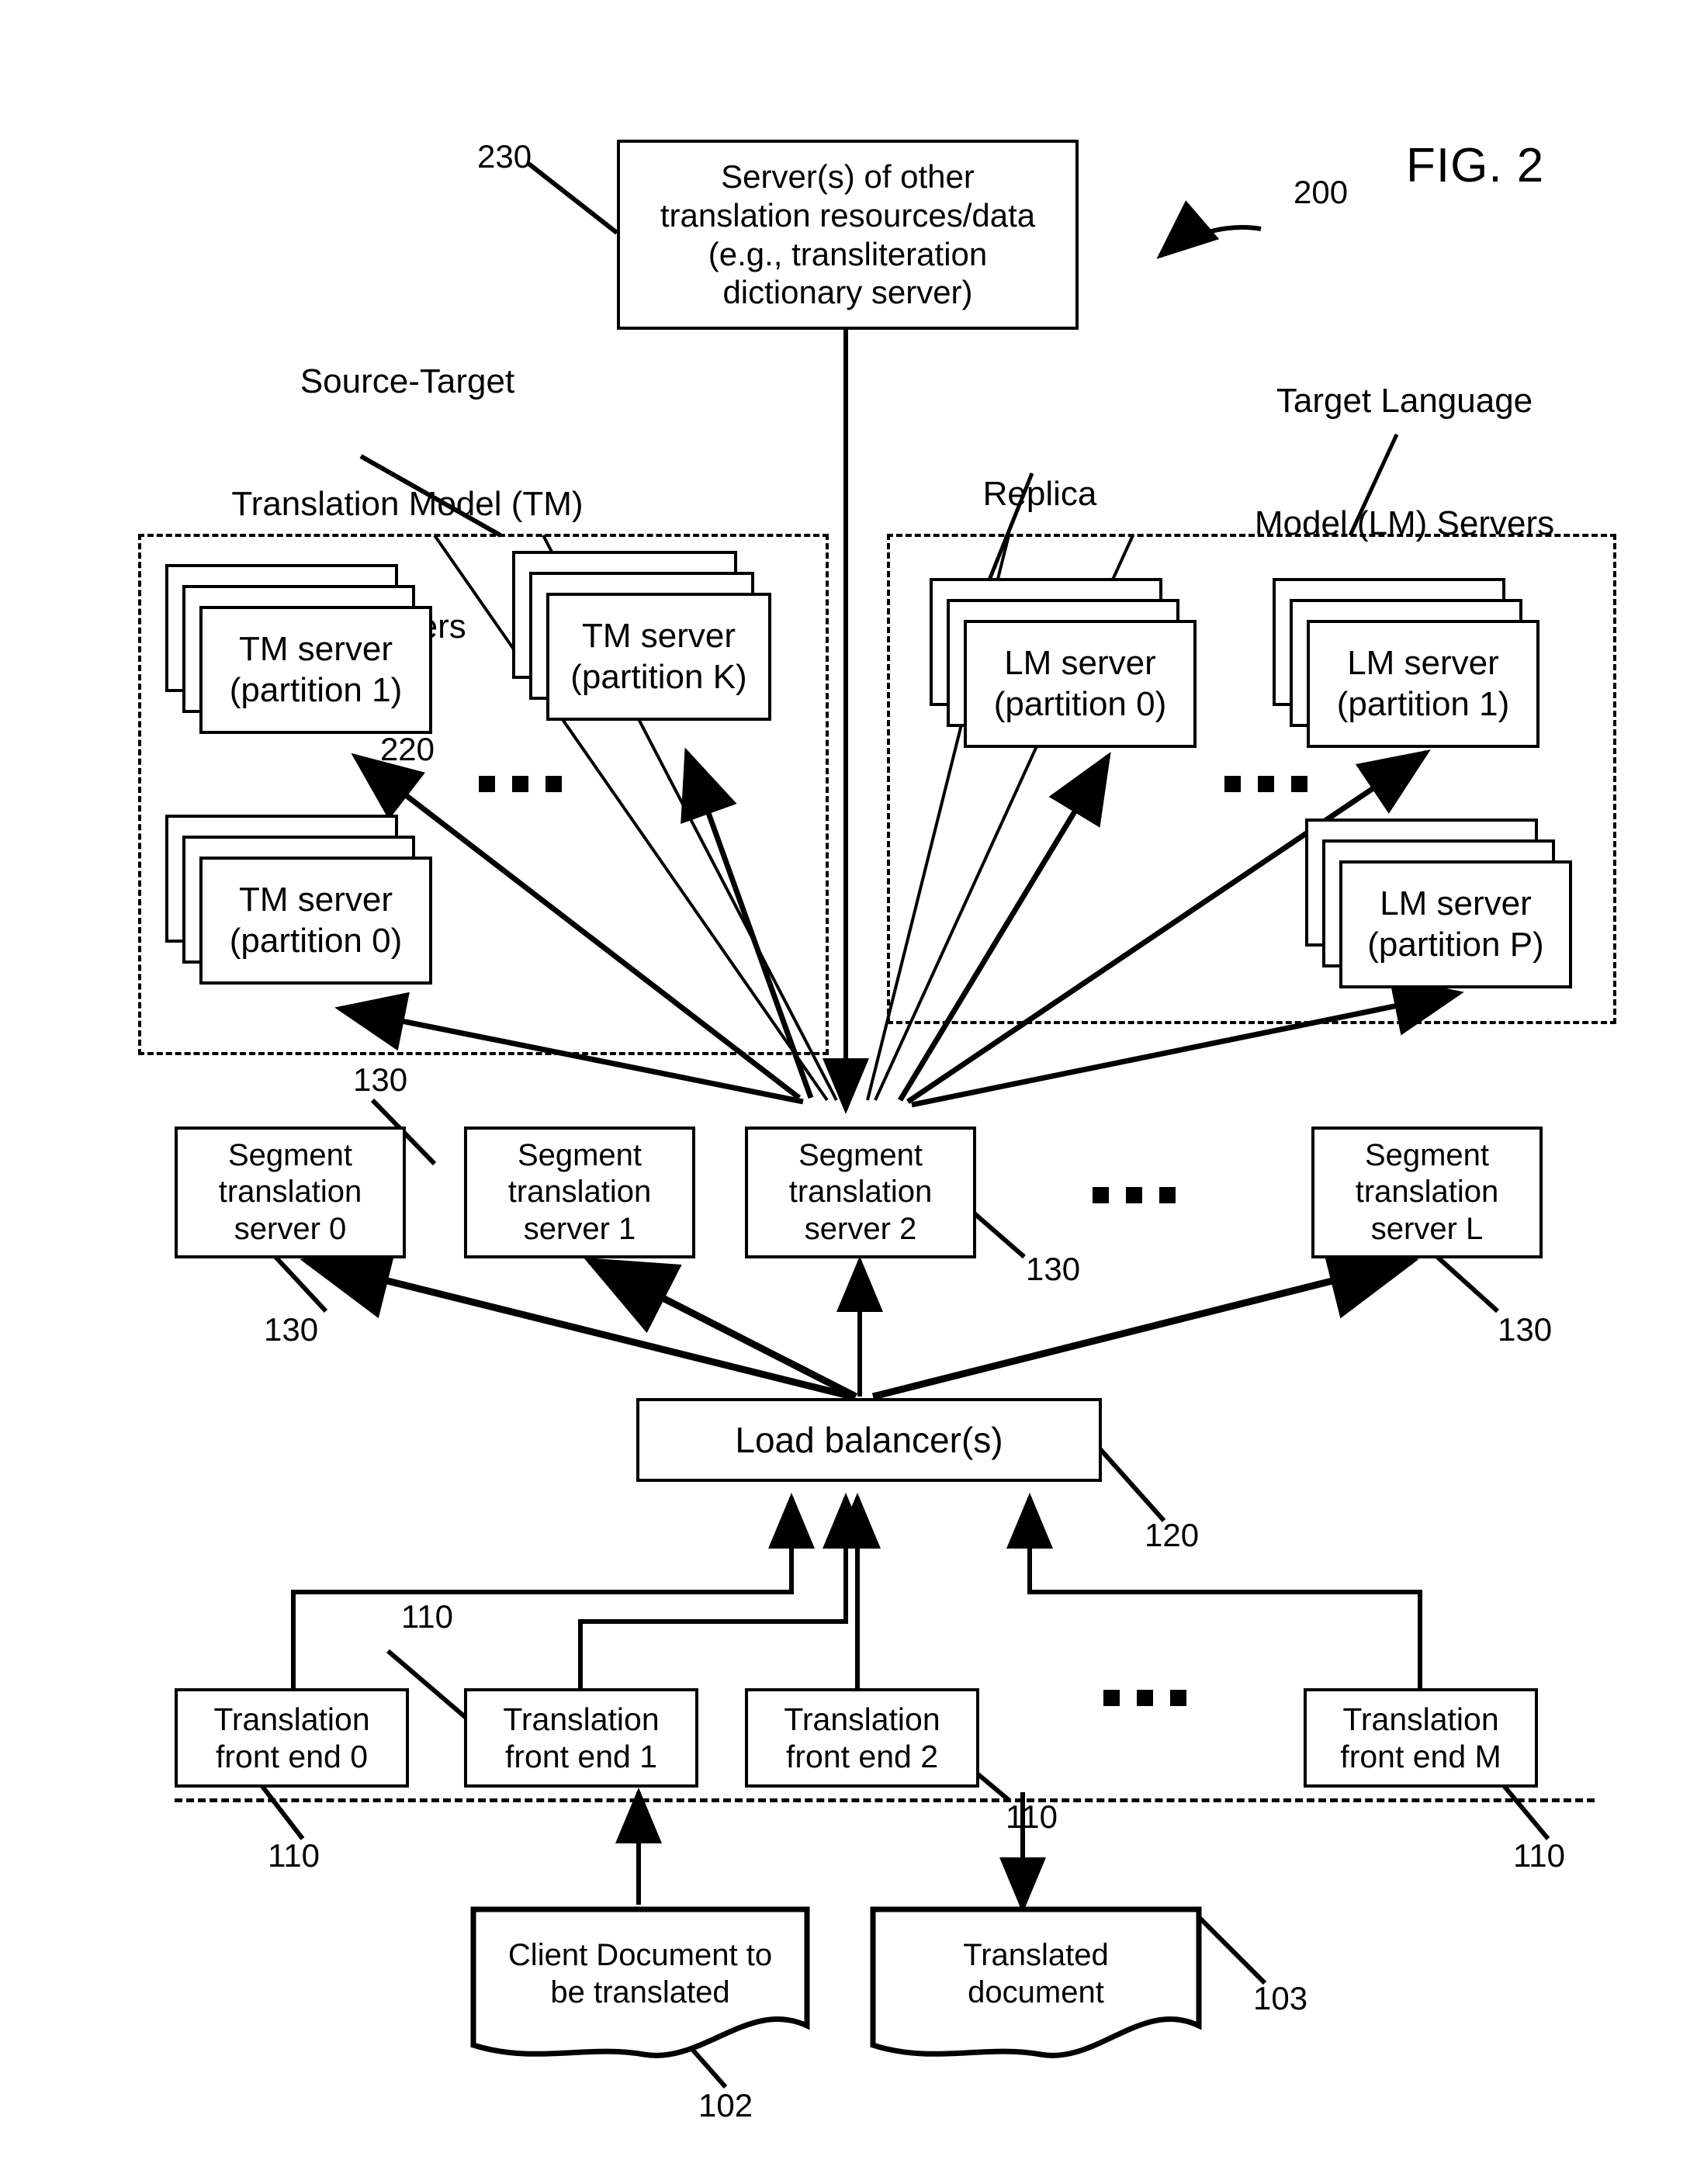  Describe the element at coordinates (1280, 1998) in the screenshot. I see `ref-103: 103` at that location.